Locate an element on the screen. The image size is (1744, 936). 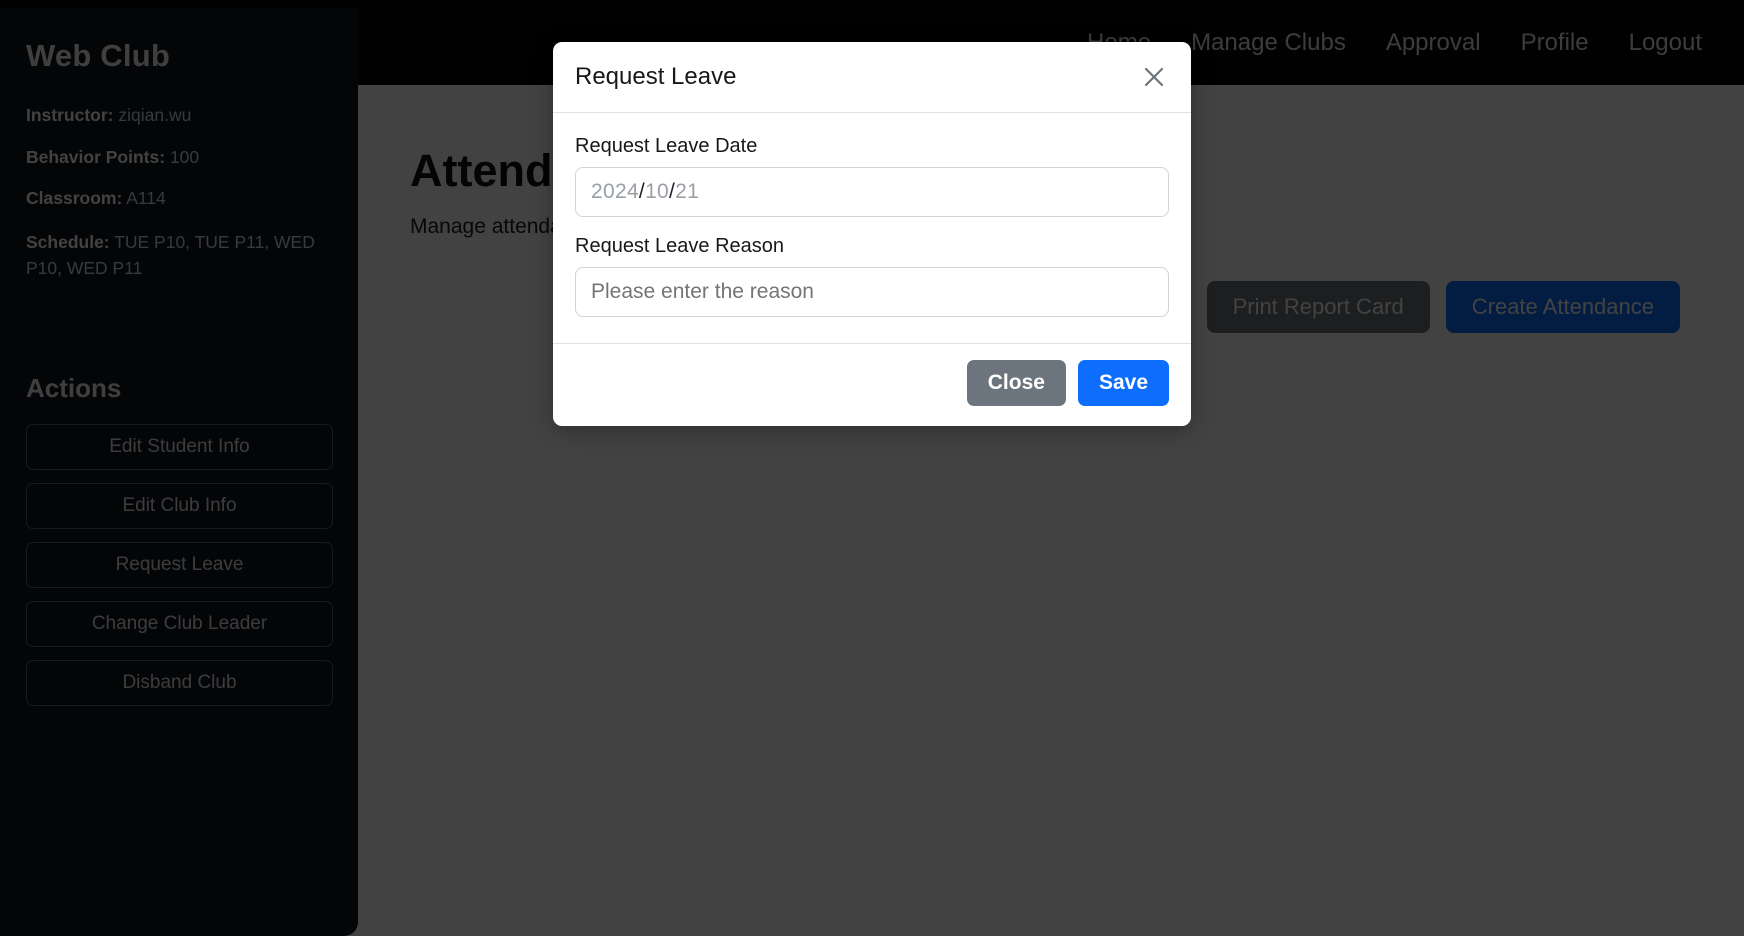
reason-field-group: Request Leave Reason is located at coordinates (872, 276).